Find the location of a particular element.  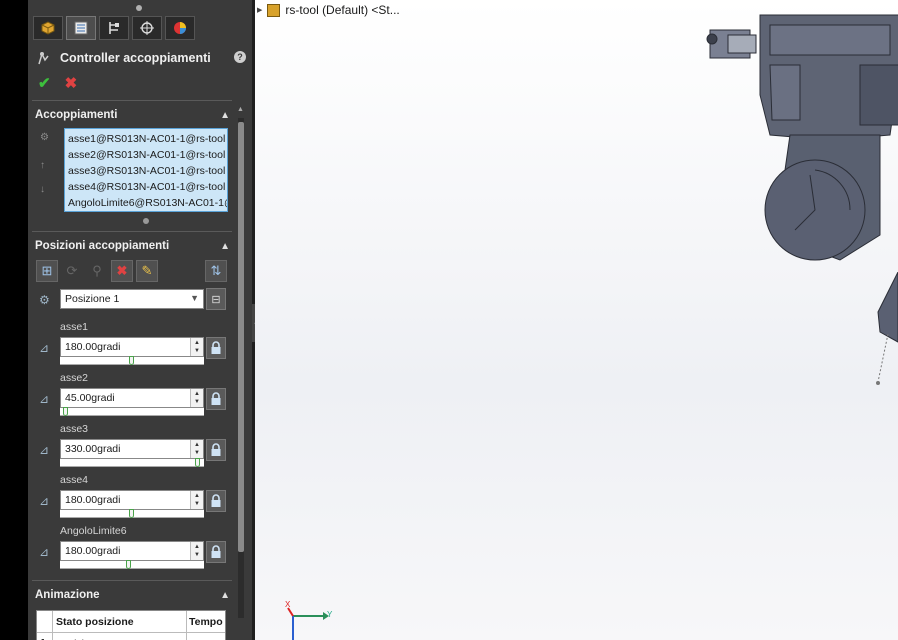

rename-position-button: ⚲ is located at coordinates (97, 271).